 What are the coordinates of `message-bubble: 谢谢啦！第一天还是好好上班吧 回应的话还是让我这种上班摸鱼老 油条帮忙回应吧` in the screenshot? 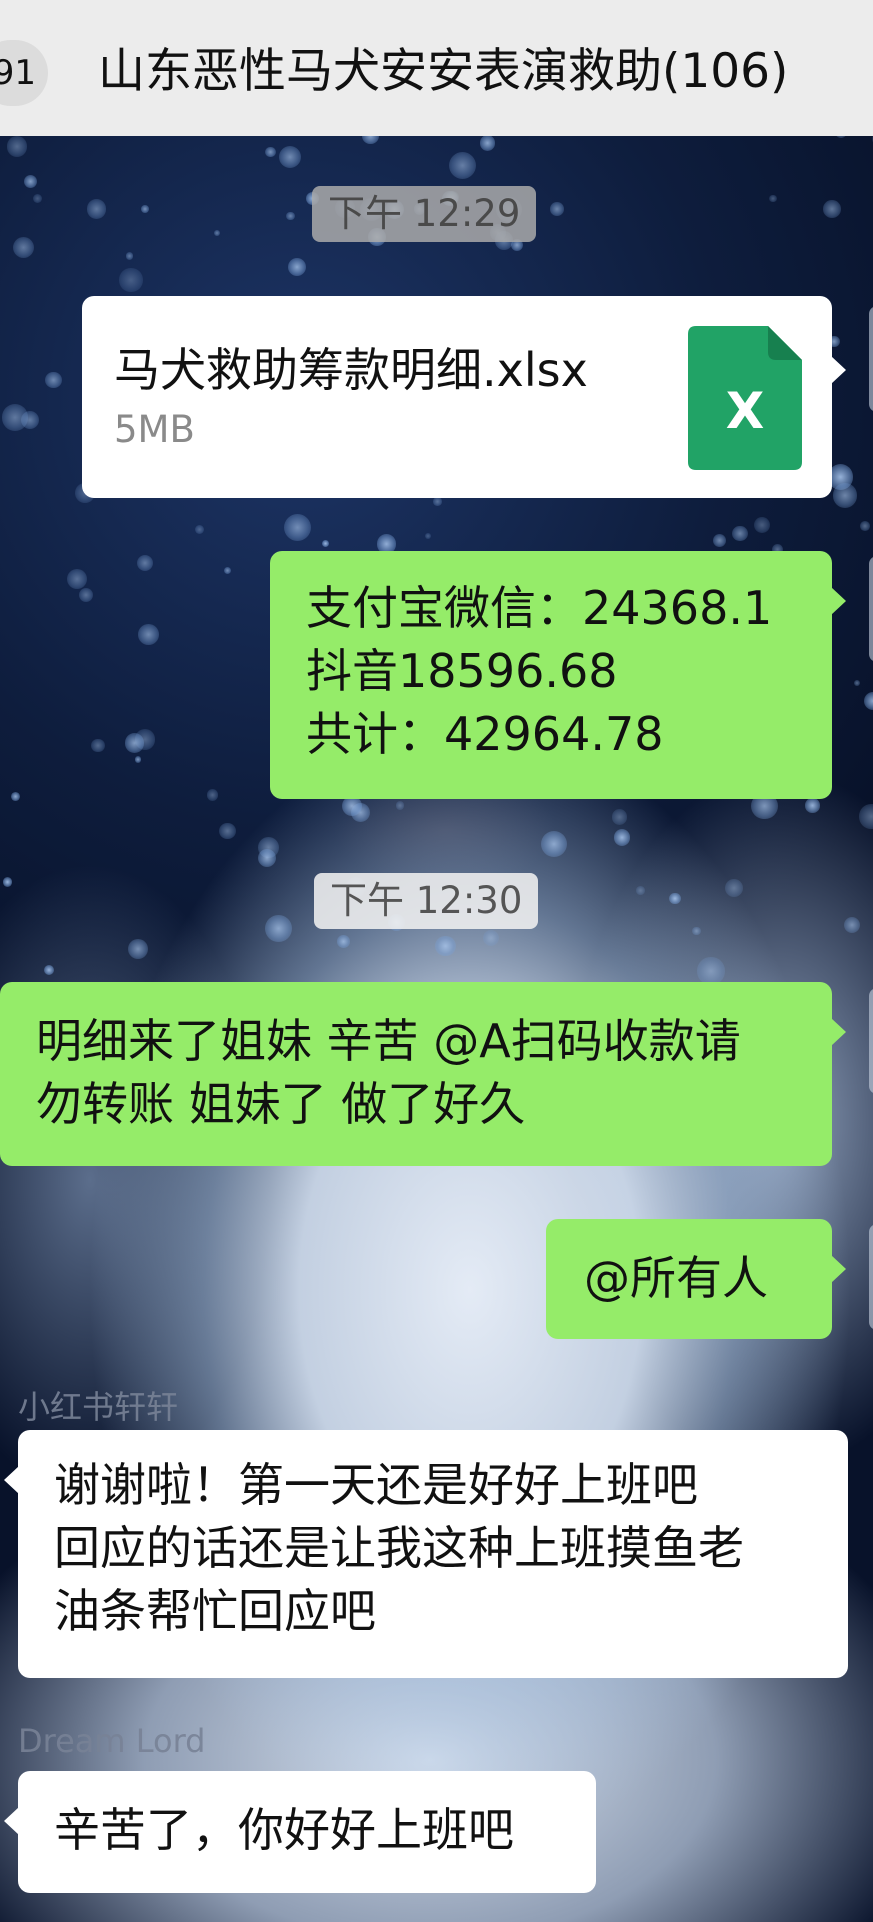 It's located at (426, 1554).